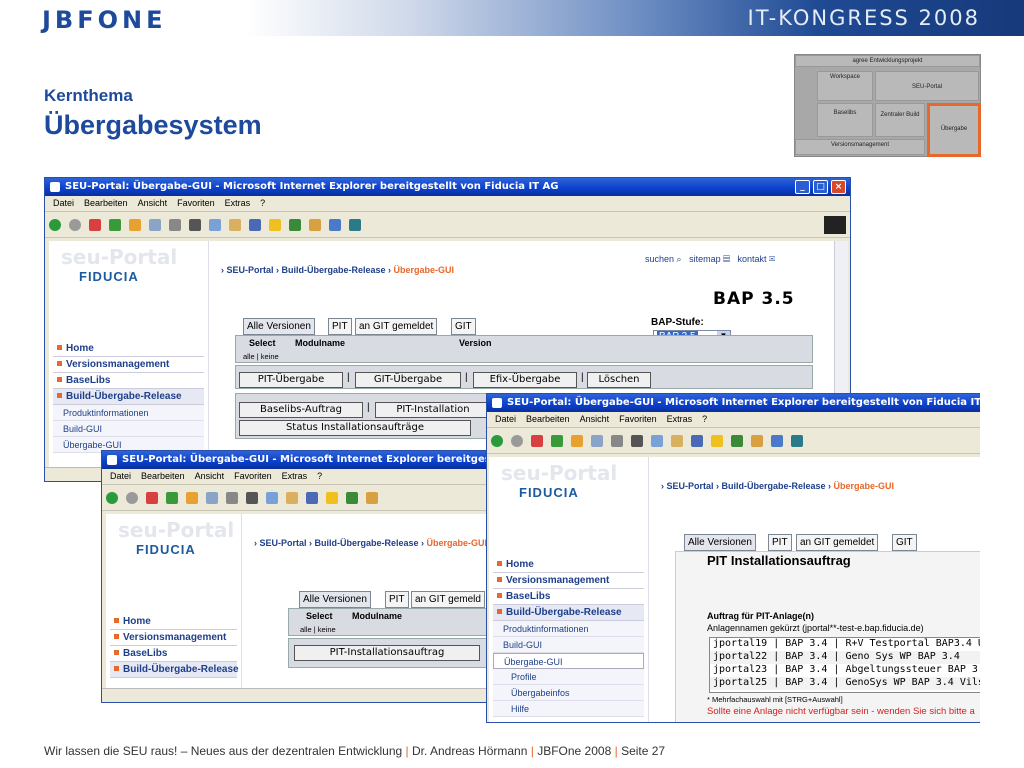 This screenshot has height=768, width=1024. What do you see at coordinates (568, 677) in the screenshot?
I see `nav-profile: Profile` at bounding box center [568, 677].